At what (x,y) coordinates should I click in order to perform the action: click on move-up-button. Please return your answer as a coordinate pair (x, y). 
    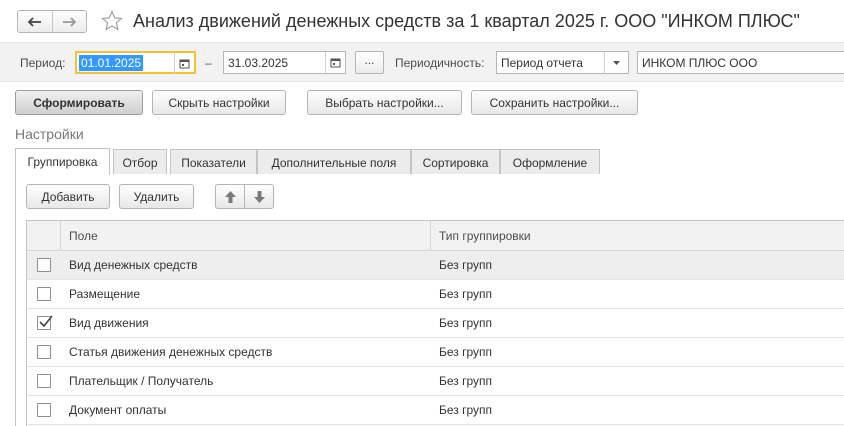
    Looking at the image, I should click on (230, 196).